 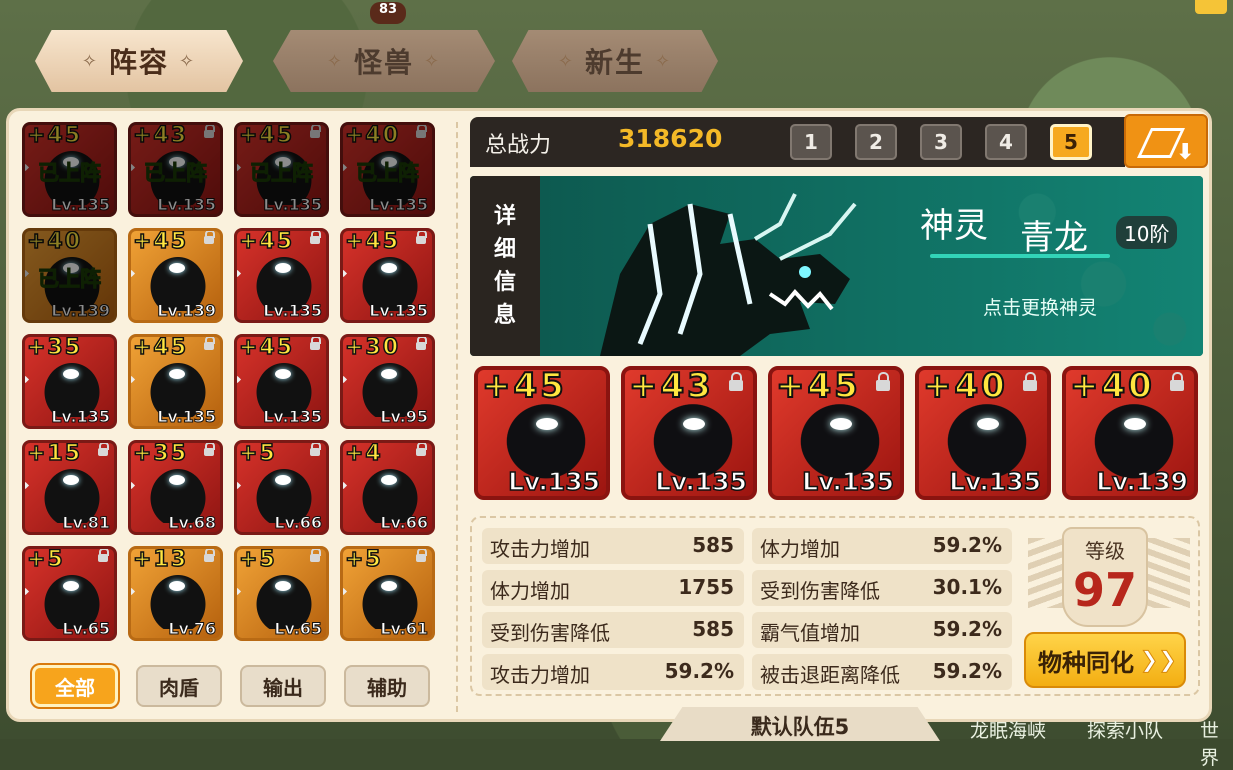 What do you see at coordinates (1166, 141) in the screenshot?
I see `switch-team-button: ⬇` at bounding box center [1166, 141].